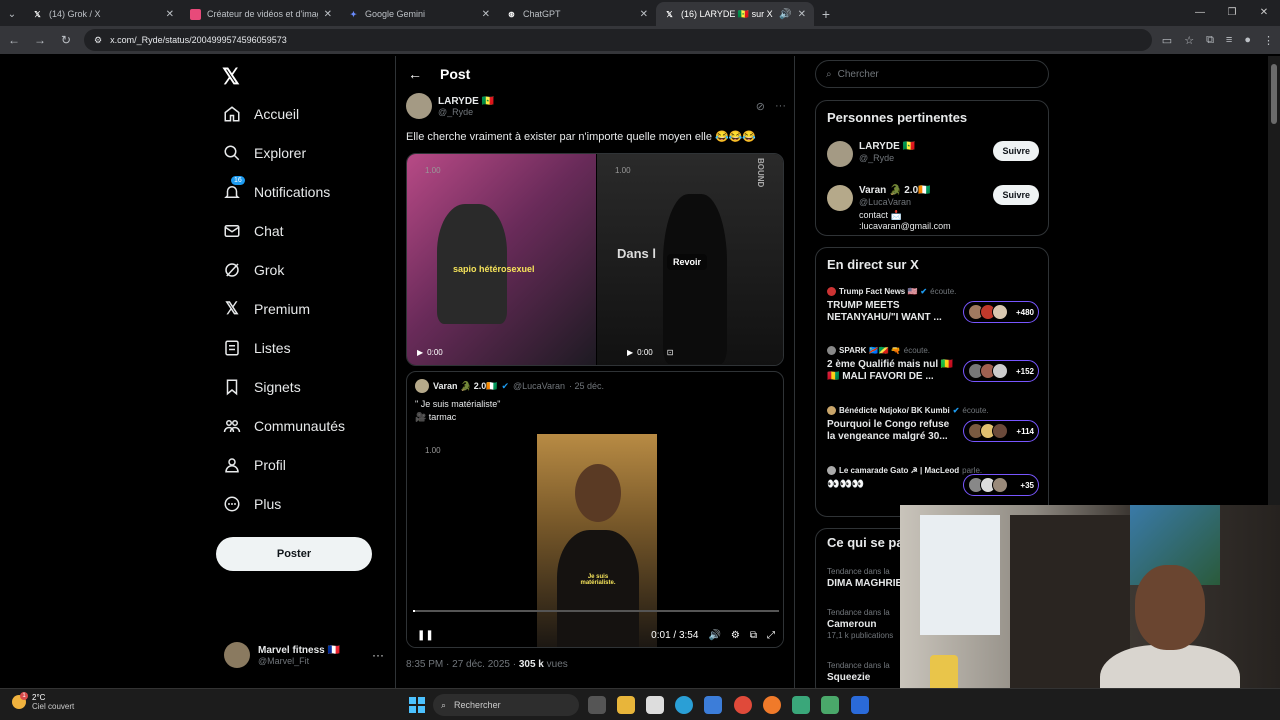  I want to click on listeners-pill: +152, so click(1001, 371).